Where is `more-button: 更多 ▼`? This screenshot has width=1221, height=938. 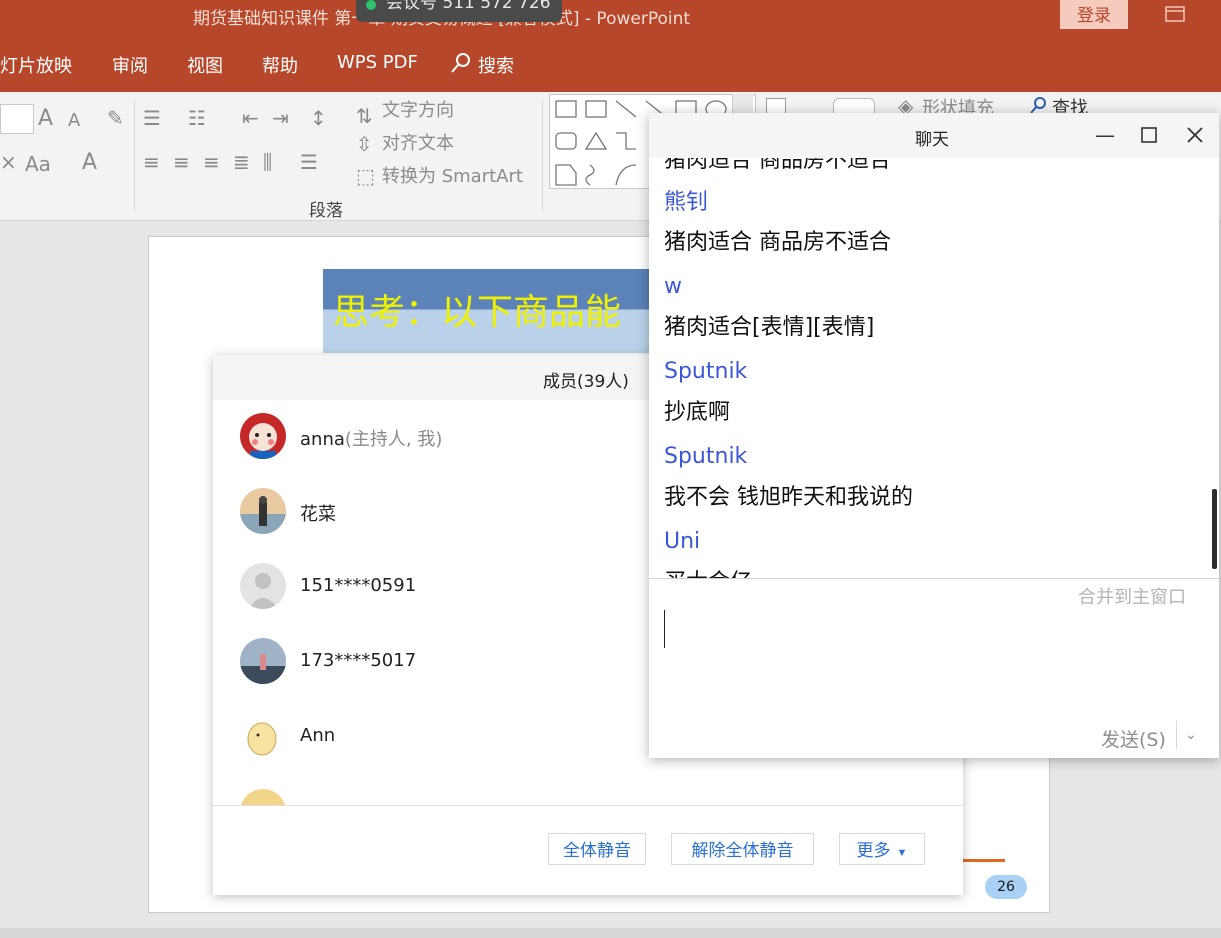
more-button: 更多 ▼ is located at coordinates (882, 849).